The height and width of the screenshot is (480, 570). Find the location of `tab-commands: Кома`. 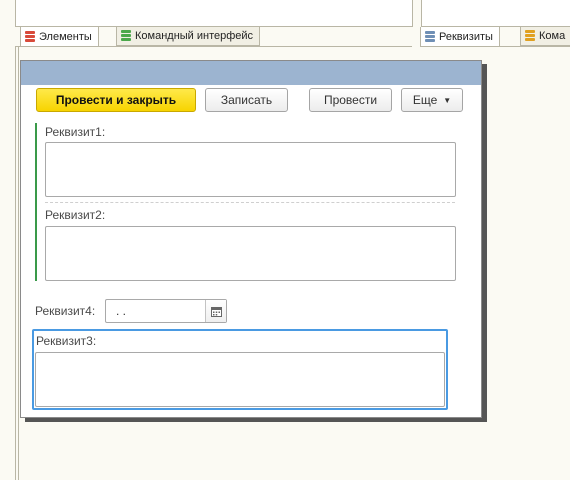

tab-commands: Кома is located at coordinates (545, 36).